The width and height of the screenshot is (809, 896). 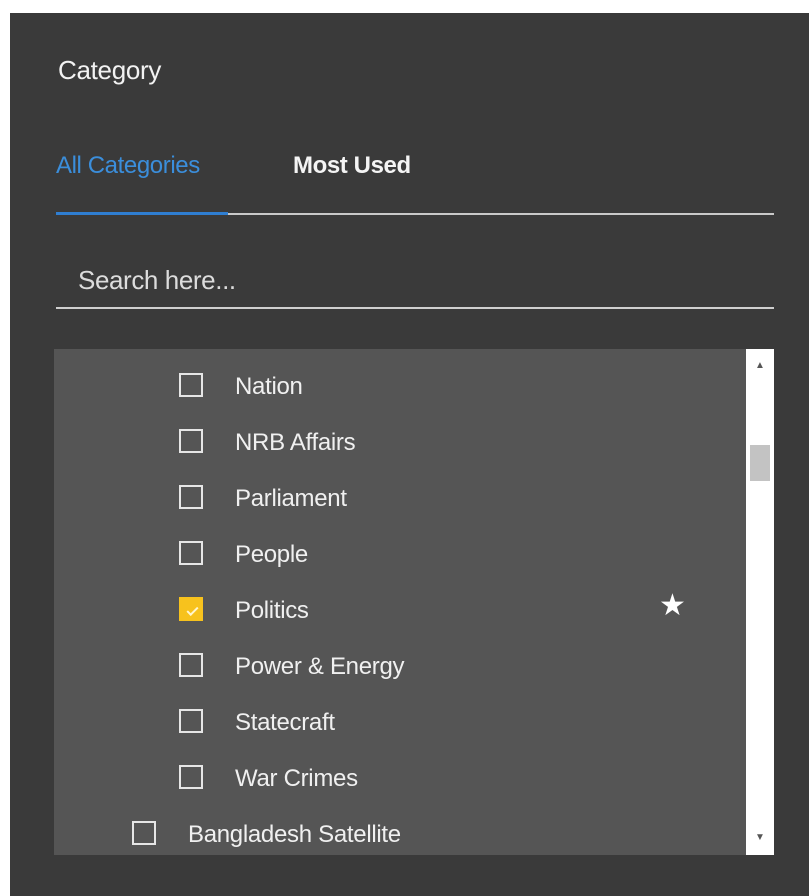 I want to click on search-underline, so click(x=415, y=308).